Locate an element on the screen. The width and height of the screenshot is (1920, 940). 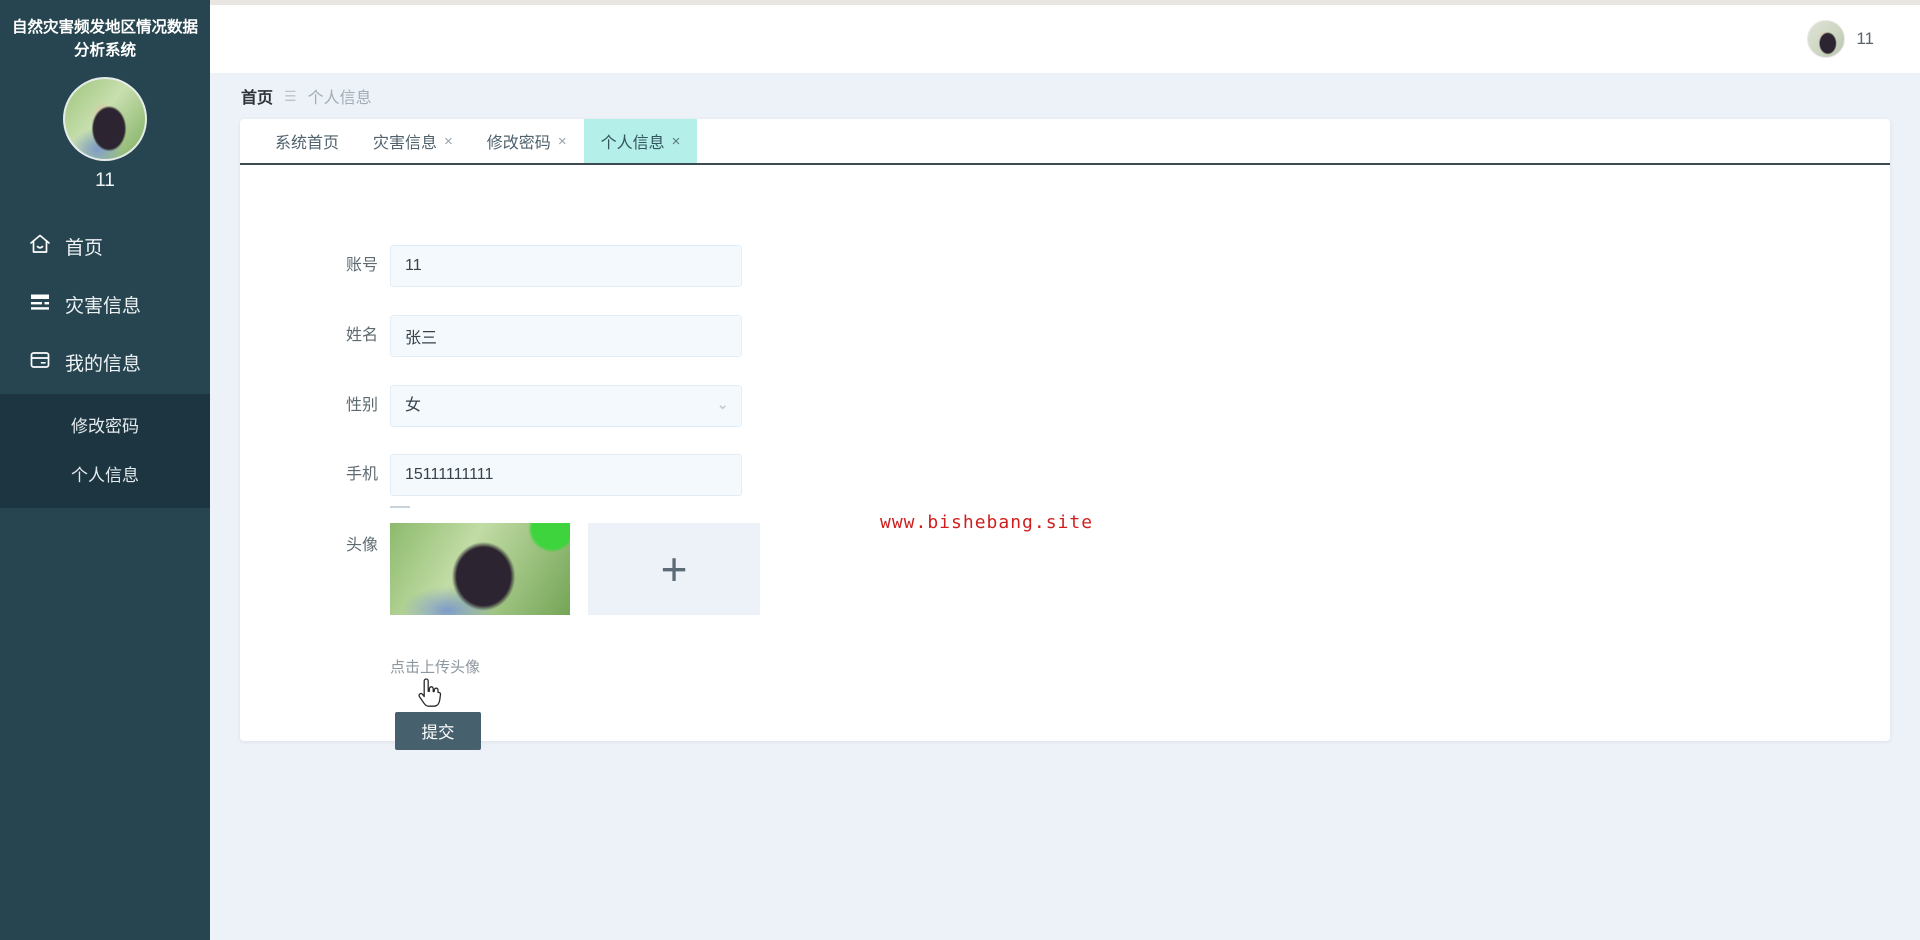
header-avatar is located at coordinates (1826, 39).